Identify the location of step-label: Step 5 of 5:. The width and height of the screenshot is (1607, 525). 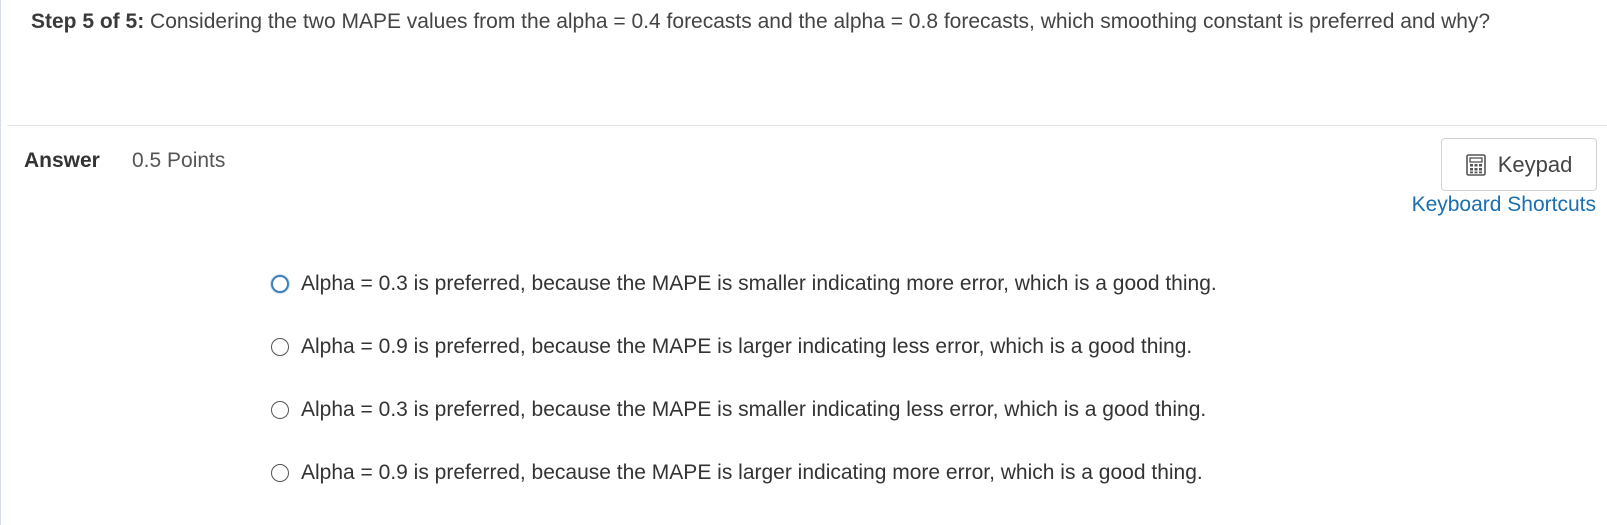
(88, 21).